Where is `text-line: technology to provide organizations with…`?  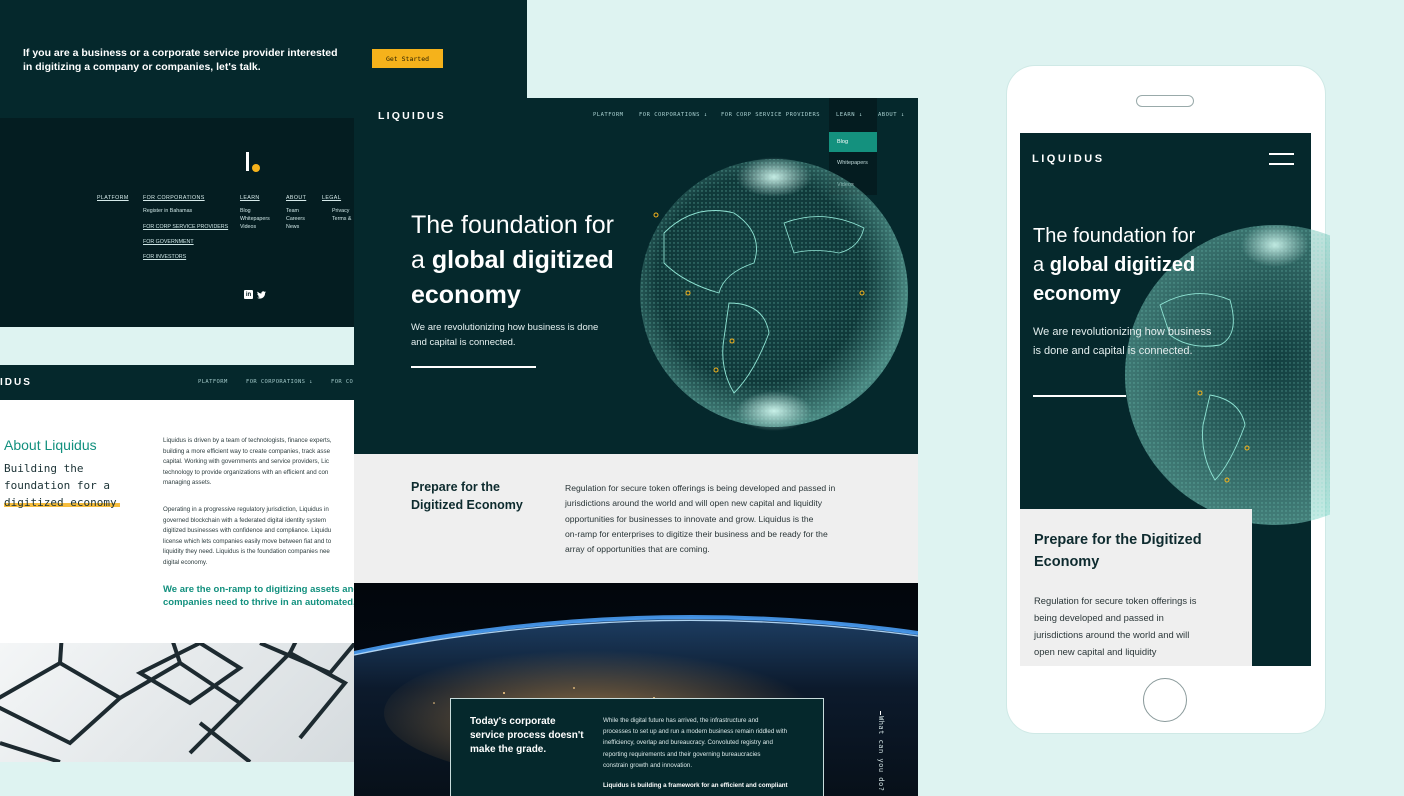 text-line: technology to provide organizations with… is located at coordinates (246, 472).